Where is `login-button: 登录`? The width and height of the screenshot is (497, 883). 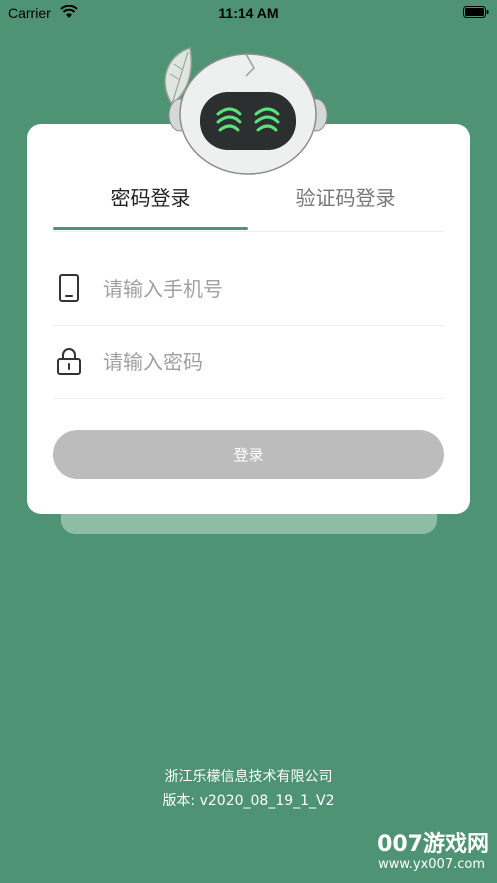 login-button: 登录 is located at coordinates (248, 454).